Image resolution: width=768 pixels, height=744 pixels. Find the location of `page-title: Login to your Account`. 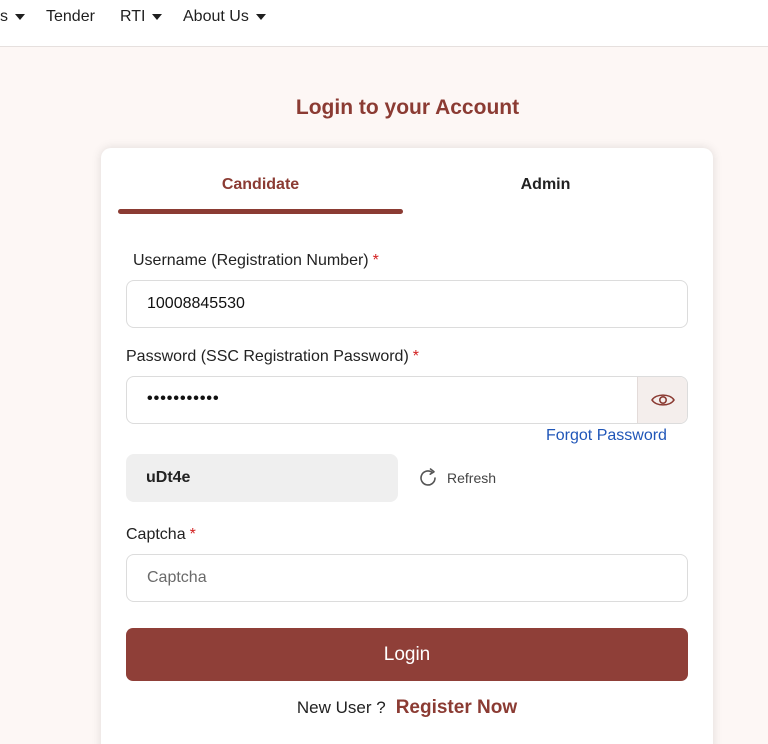

page-title: Login to your Account is located at coordinates (407, 107).